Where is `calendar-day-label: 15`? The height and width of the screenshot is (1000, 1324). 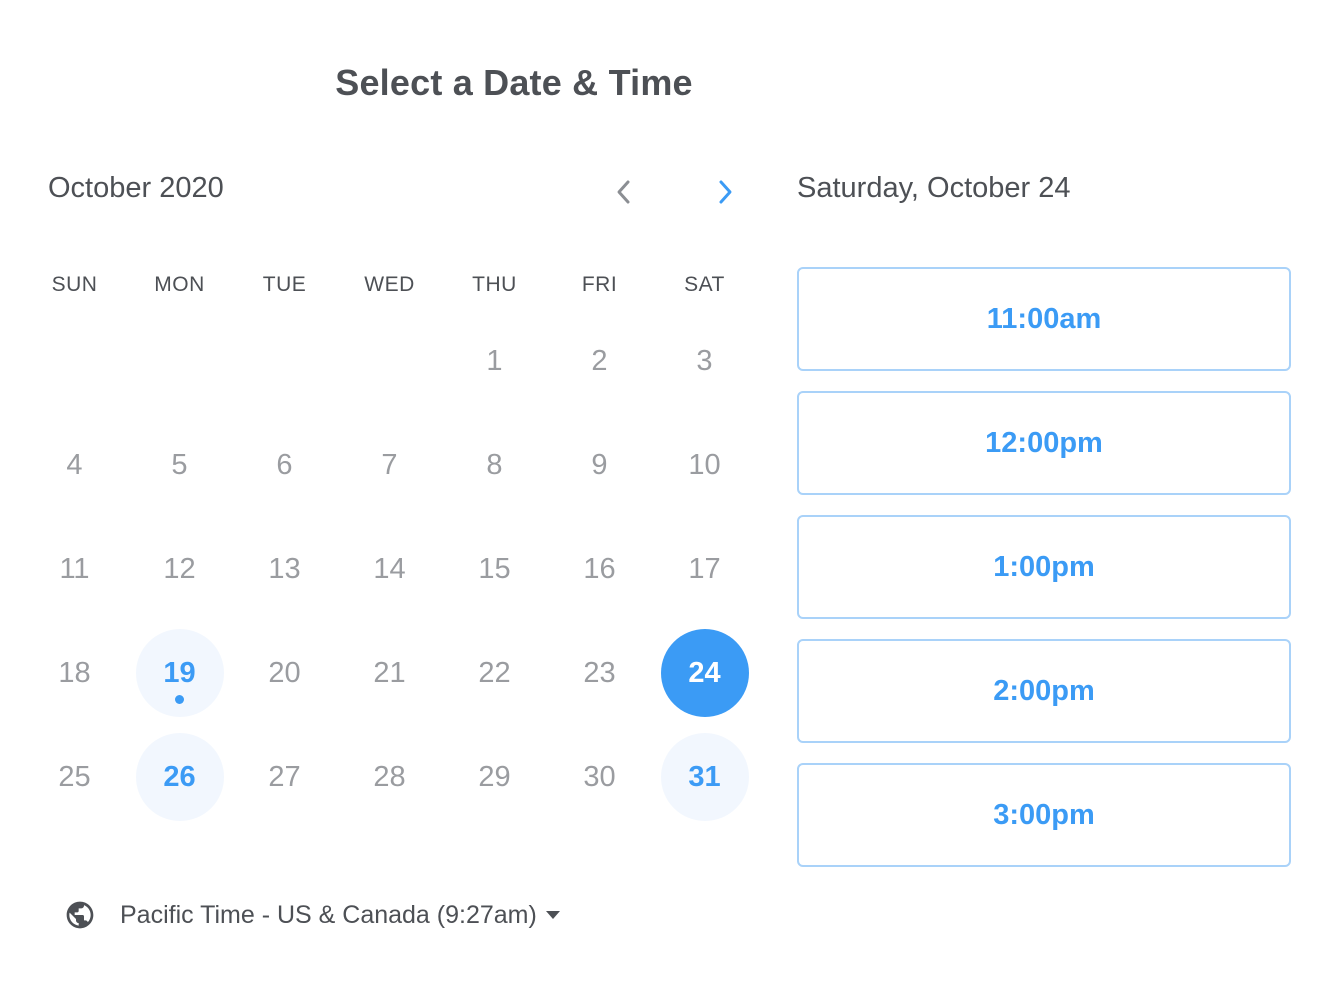 calendar-day-label: 15 is located at coordinates (494, 568).